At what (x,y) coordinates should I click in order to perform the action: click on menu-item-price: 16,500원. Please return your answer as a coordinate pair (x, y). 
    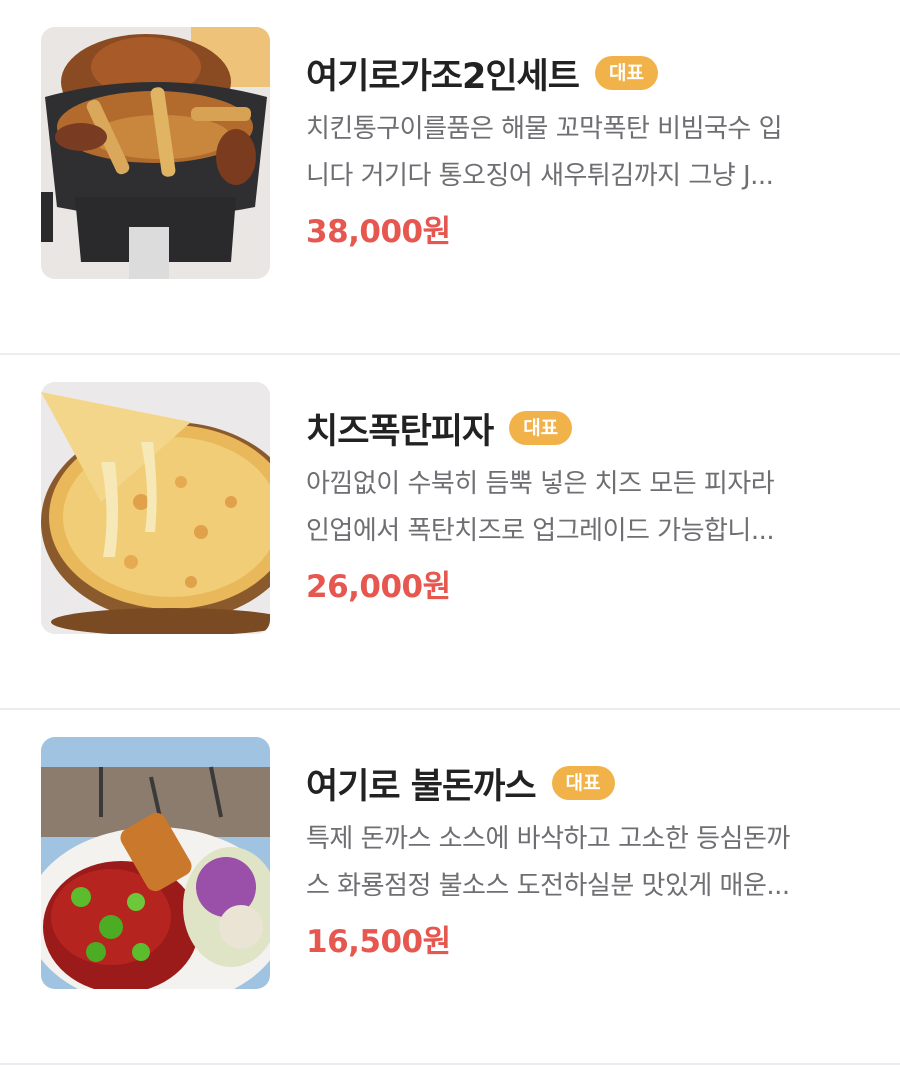
    Looking at the image, I should click on (378, 942).